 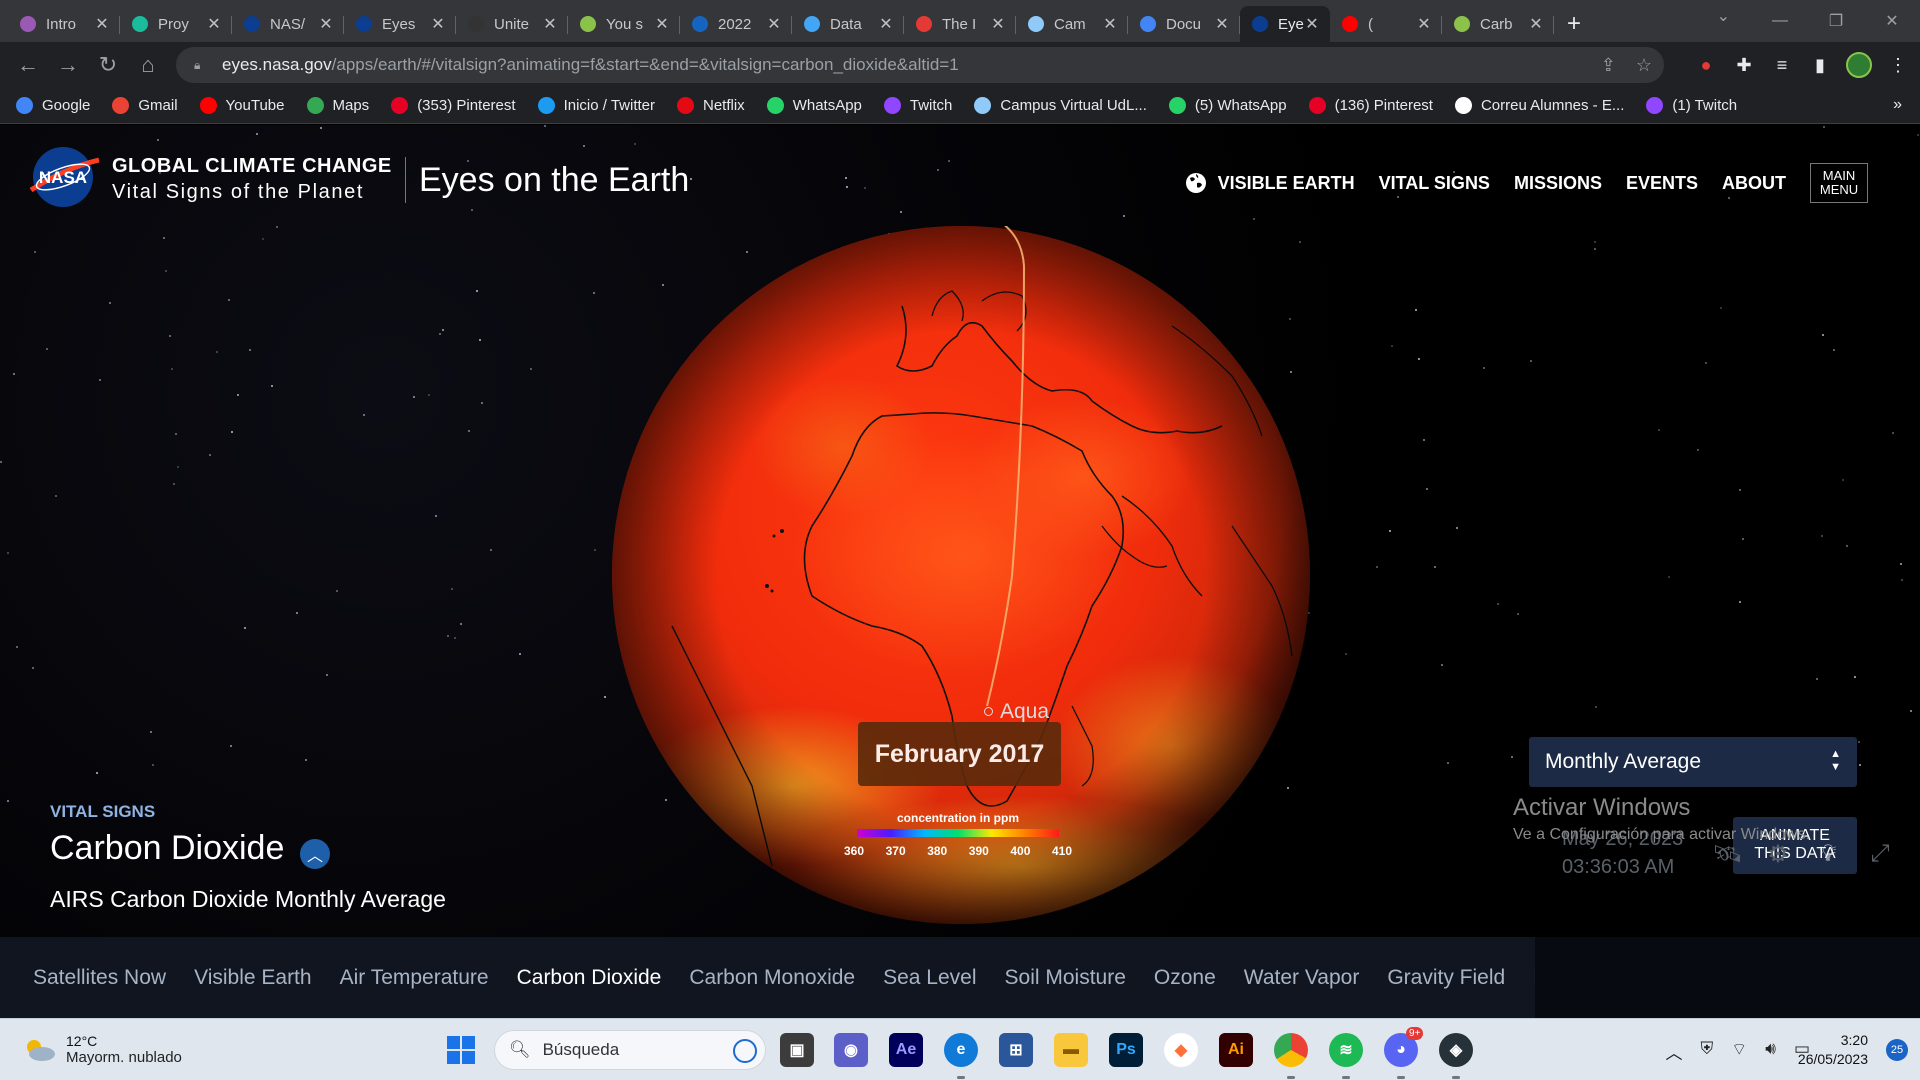 I want to click on bookmark-item: (5) WhatsApp, so click(x=1227, y=105).